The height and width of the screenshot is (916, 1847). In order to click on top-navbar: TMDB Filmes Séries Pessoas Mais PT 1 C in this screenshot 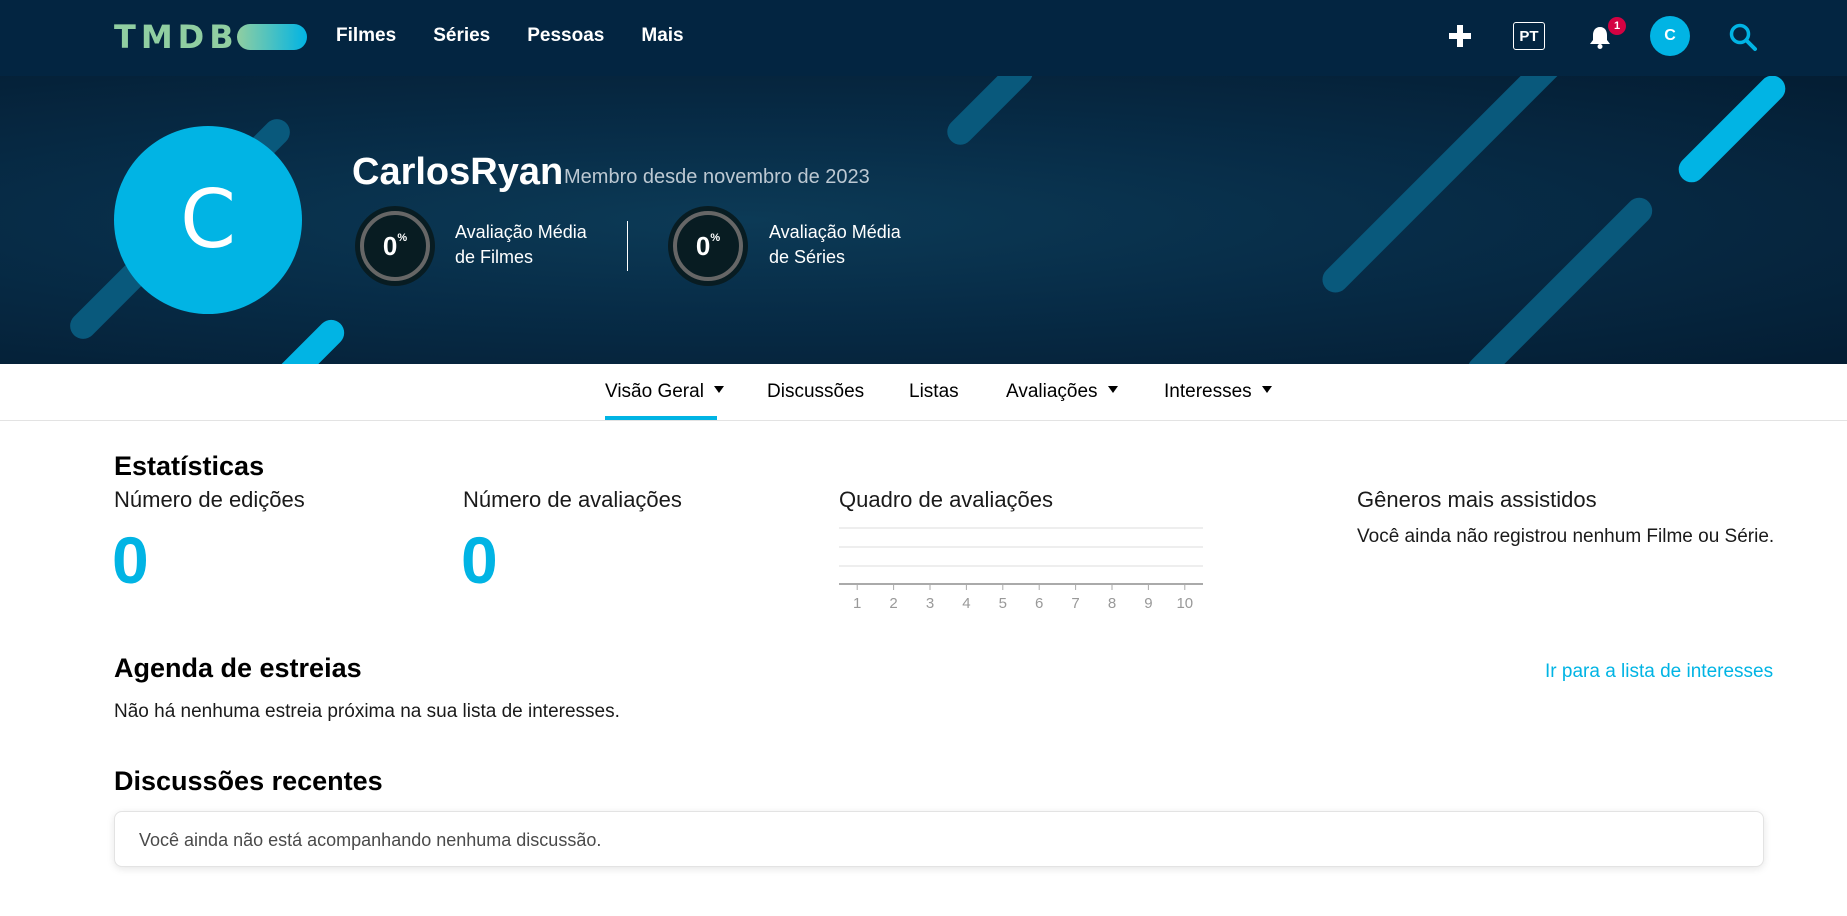, I will do `click(923, 38)`.